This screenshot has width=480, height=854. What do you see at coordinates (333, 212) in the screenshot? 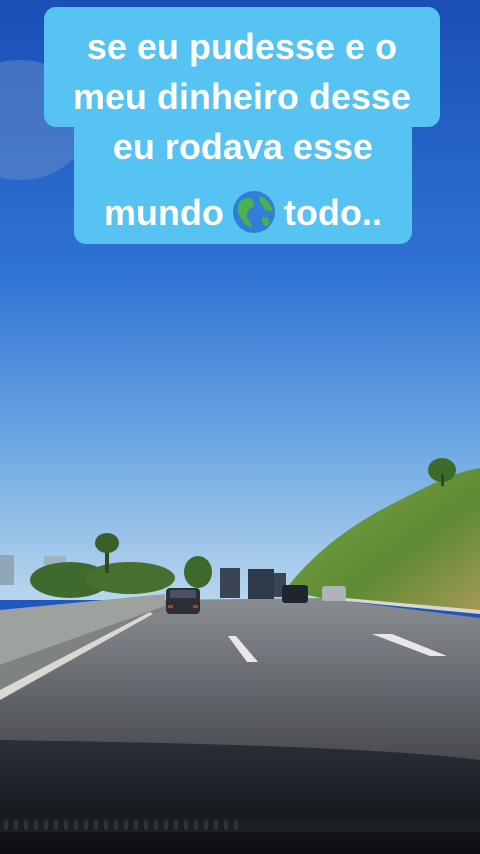
I see `caption-word-todo: todo..` at bounding box center [333, 212].